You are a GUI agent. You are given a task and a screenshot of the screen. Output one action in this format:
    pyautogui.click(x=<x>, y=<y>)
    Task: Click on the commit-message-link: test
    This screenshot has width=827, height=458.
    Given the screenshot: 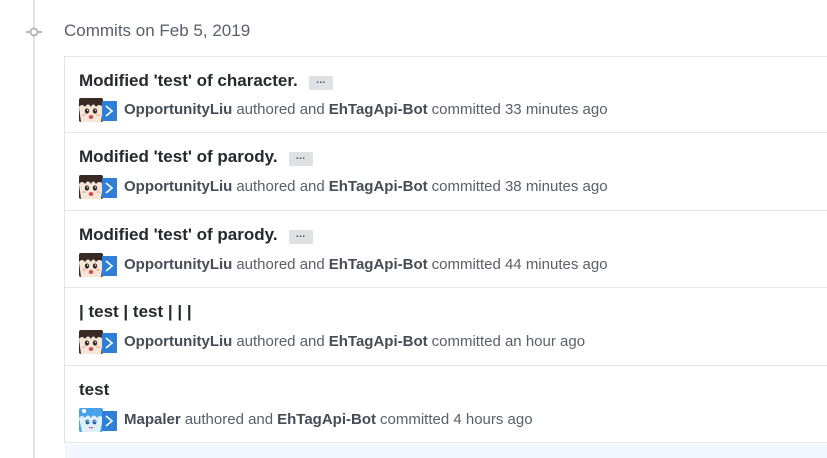 What is the action you would take?
    pyautogui.click(x=94, y=390)
    